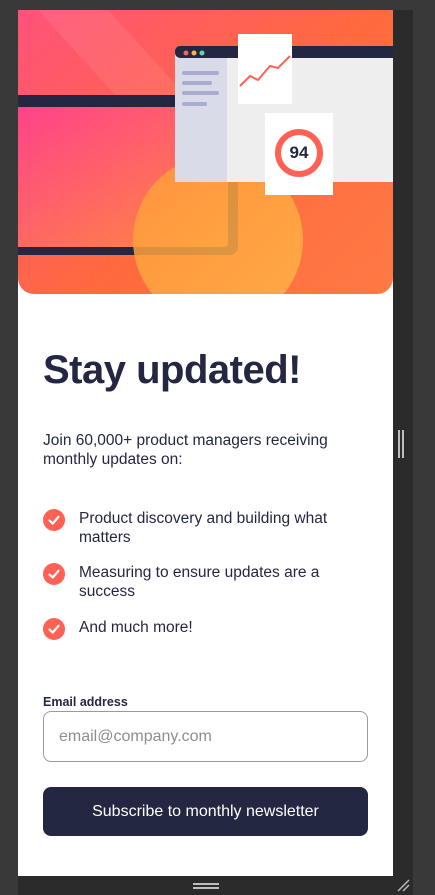  What do you see at coordinates (265, 69) in the screenshot?
I see `chart-card` at bounding box center [265, 69].